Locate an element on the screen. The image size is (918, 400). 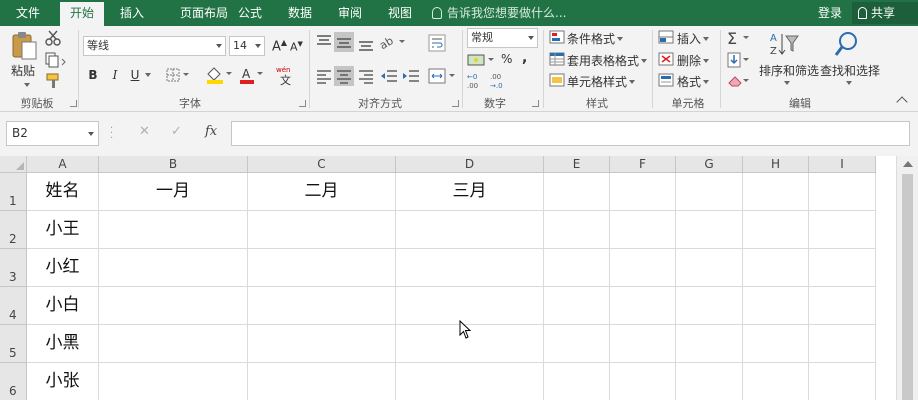
cell-c1: 二月 is located at coordinates (322, 192).